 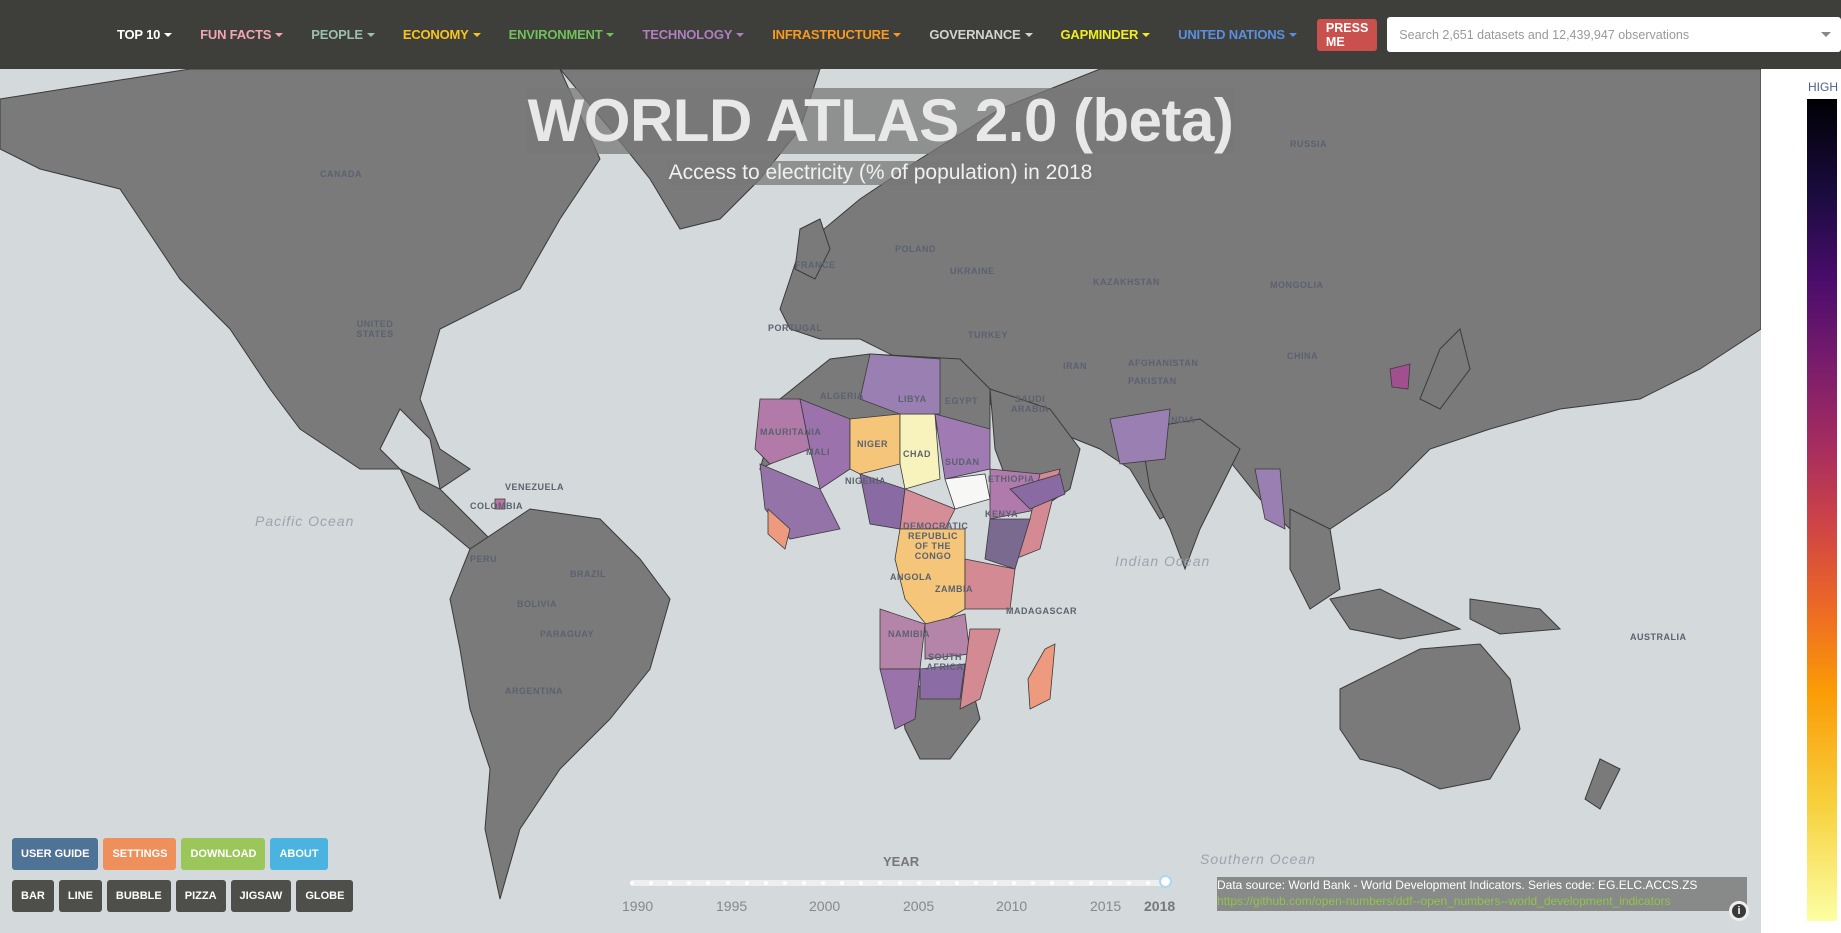 I want to click on nav-united-nations: UNITED NATIONS, so click(x=1237, y=34).